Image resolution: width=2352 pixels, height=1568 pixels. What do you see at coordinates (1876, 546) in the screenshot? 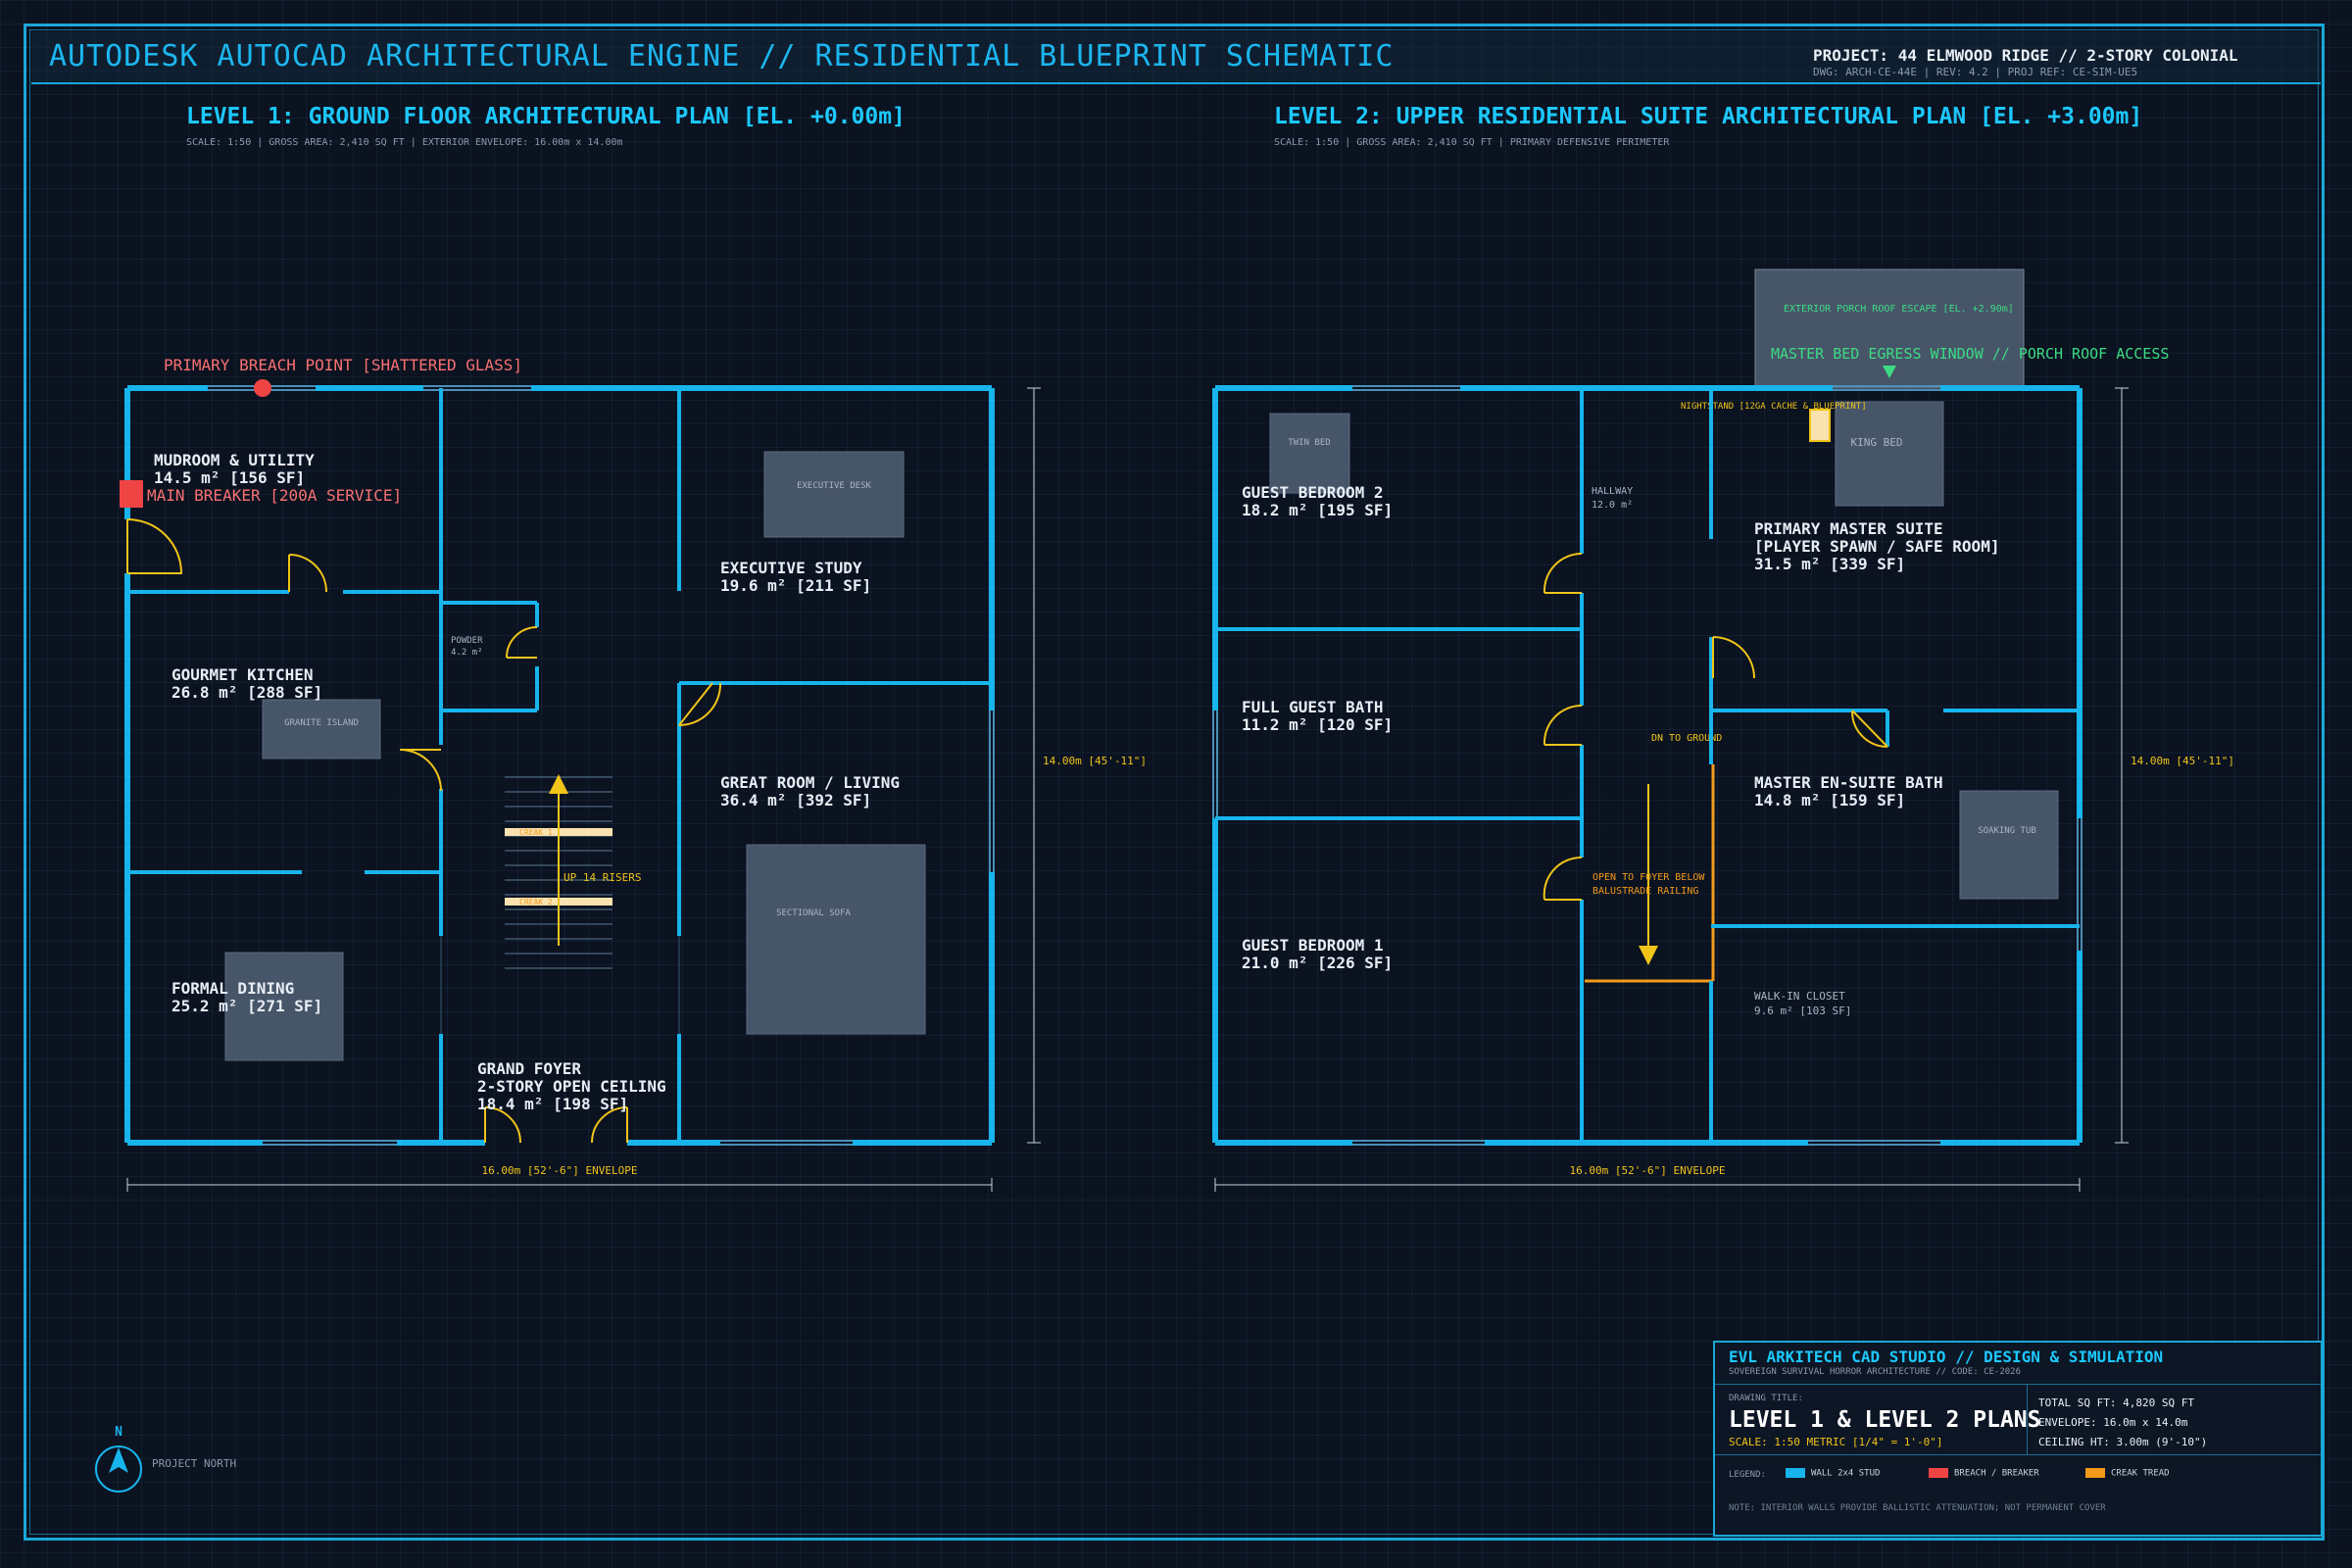
I see `master-tag: [PLAYER SPAWN / SAFE ROOM]` at bounding box center [1876, 546].